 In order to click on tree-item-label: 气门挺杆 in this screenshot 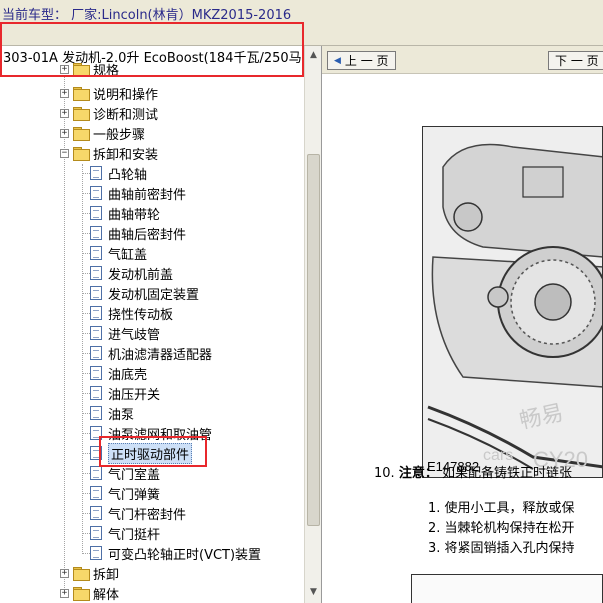, I will do `click(134, 535)`.